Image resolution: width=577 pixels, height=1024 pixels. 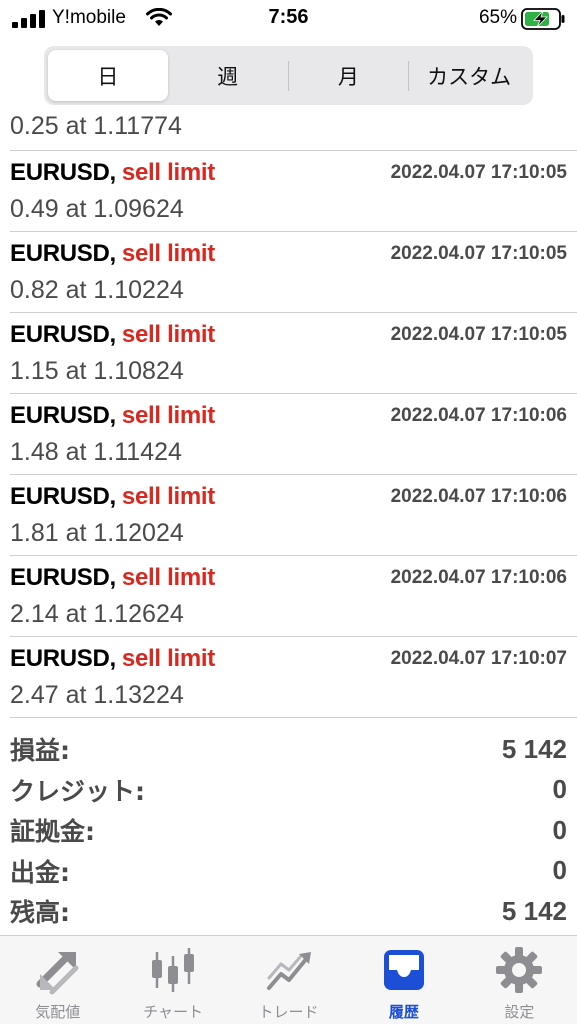 I want to click on gear-icon, so click(x=519, y=970).